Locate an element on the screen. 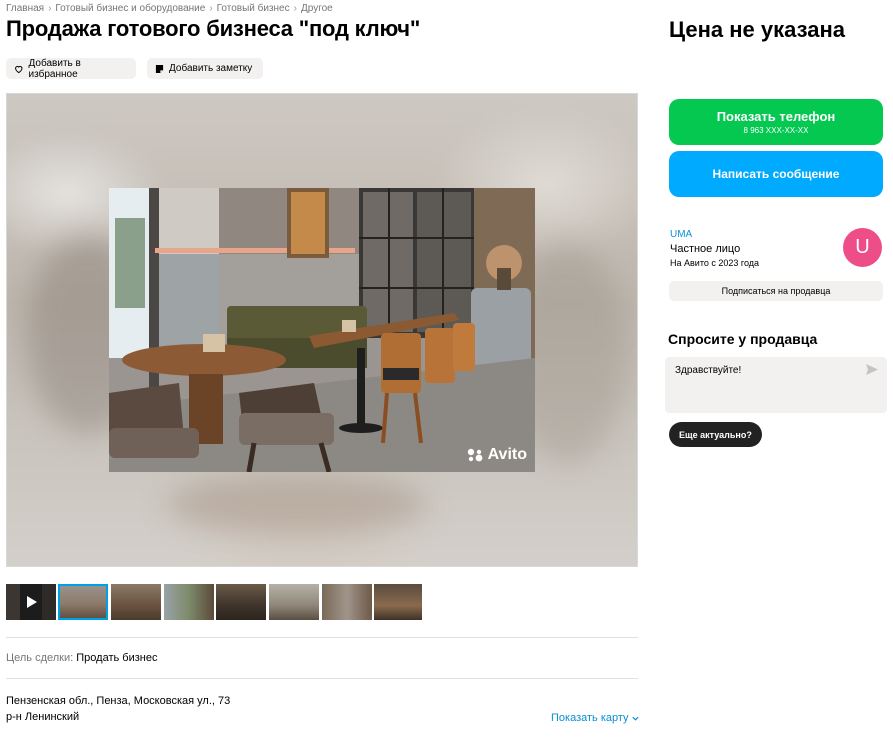 The image size is (893, 737). deal-goal: Цель сделки: Продать бизнес is located at coordinates (81, 658).